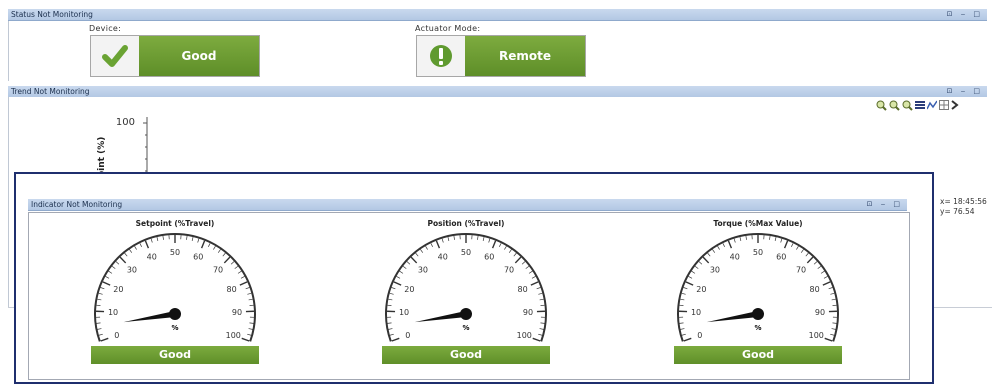  I want to click on trend-panel-window-controls: ⊡ ‒ □, so click(965, 91).